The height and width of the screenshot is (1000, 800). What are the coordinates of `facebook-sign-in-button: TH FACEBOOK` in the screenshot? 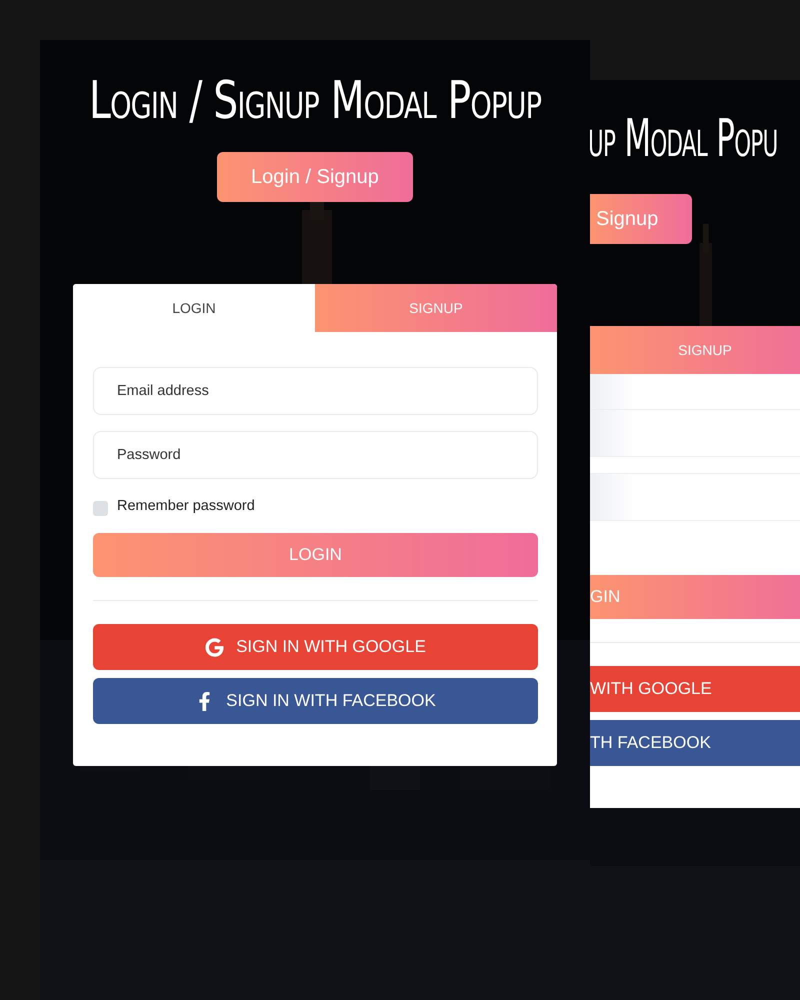 It's located at (695, 743).